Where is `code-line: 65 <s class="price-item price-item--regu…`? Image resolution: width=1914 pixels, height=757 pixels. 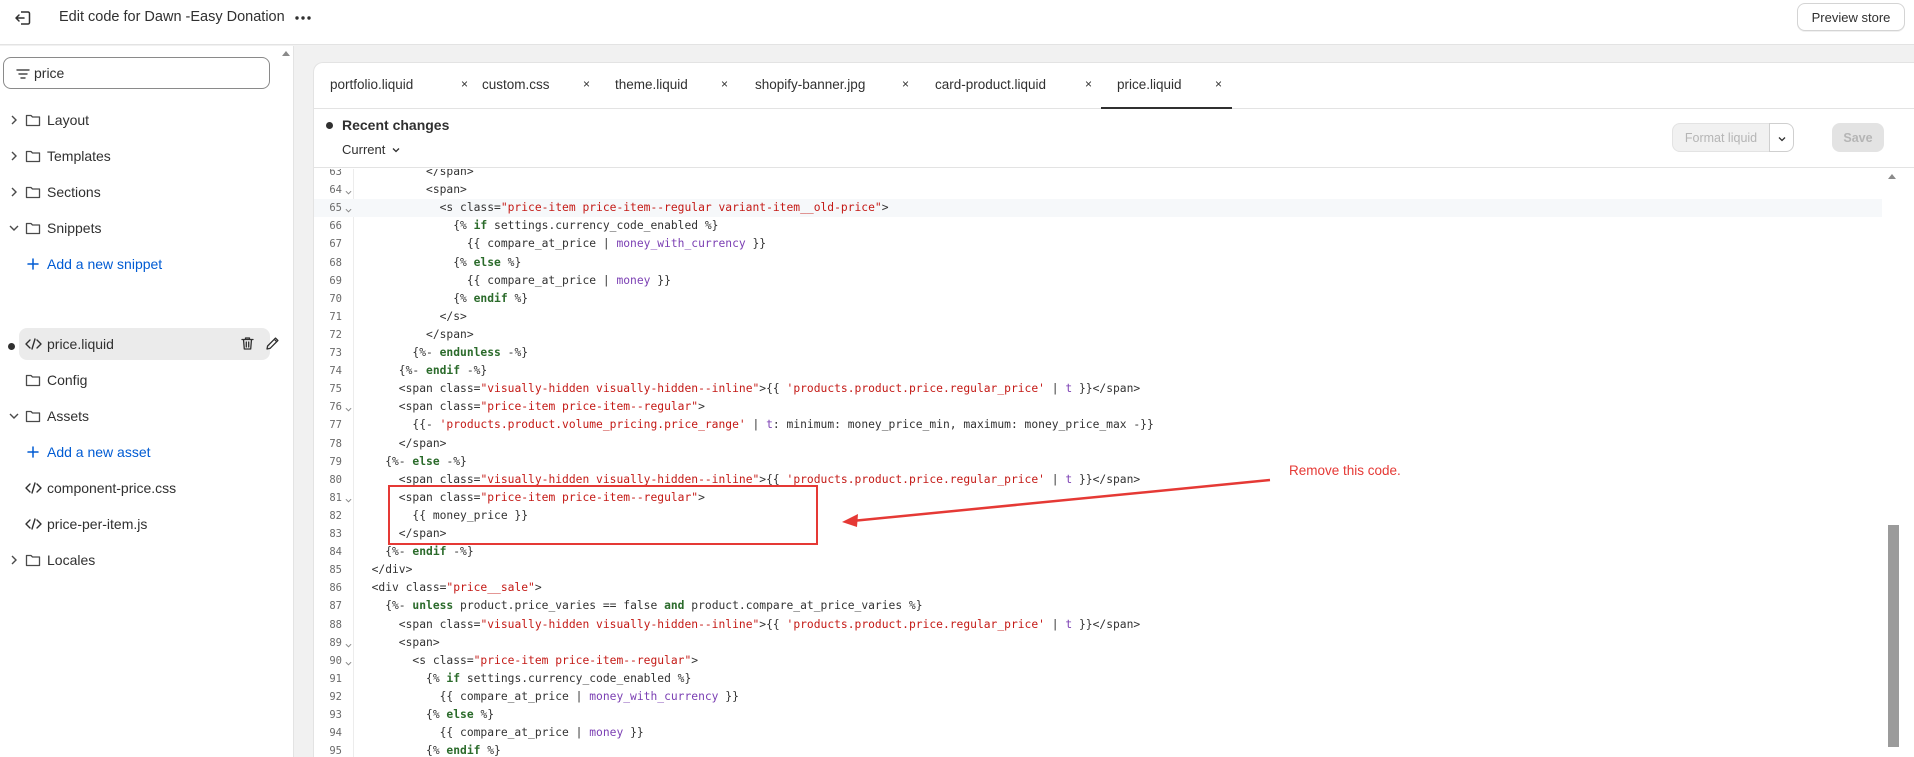
code-line: 65 <s class="price-item price-item--regu… is located at coordinates (1098, 208).